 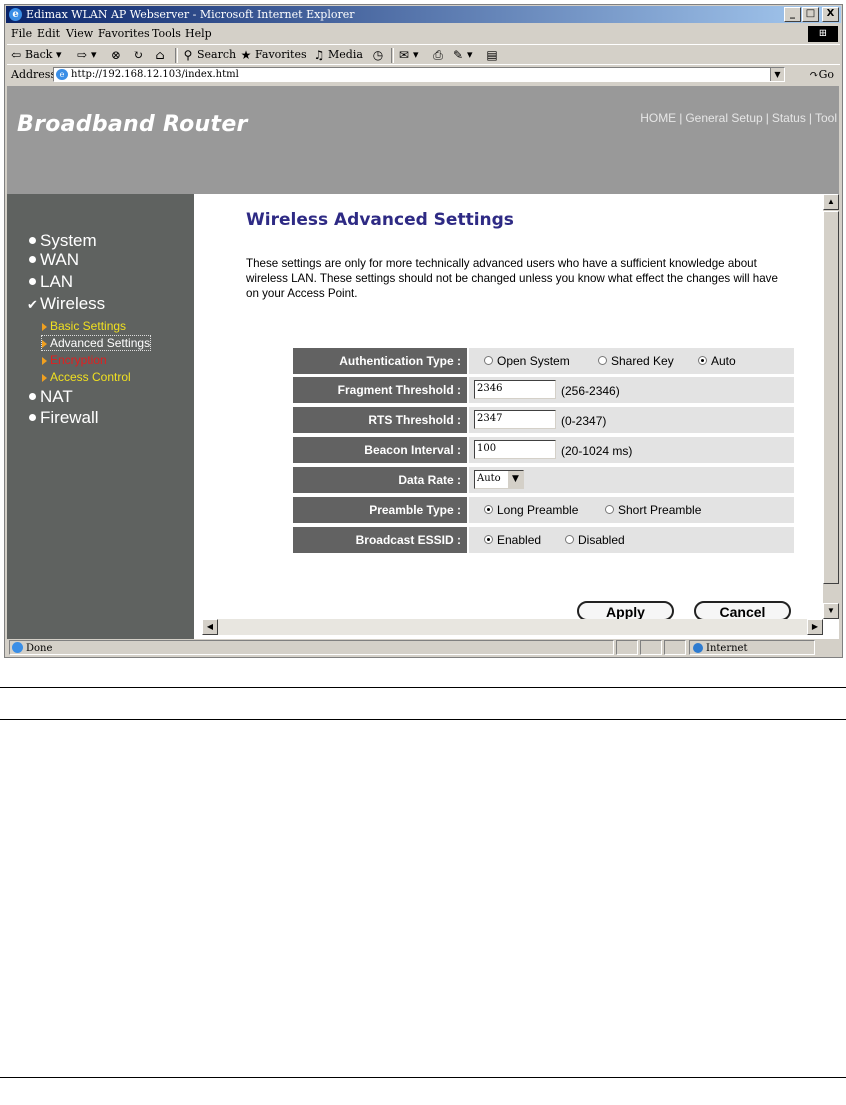 I want to click on favorites-button: ★ Favorites, so click(x=273, y=55).